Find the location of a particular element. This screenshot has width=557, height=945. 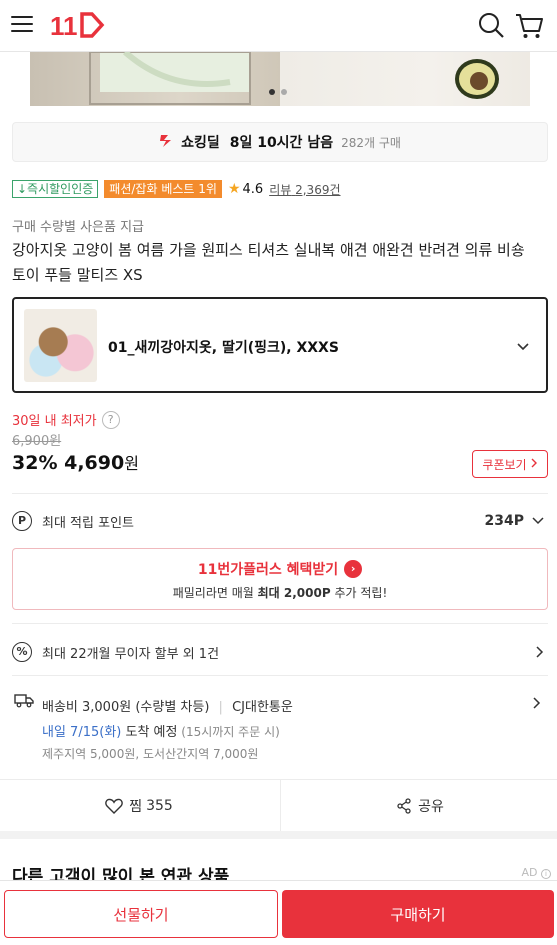

info-icon: i is located at coordinates (546, 874).